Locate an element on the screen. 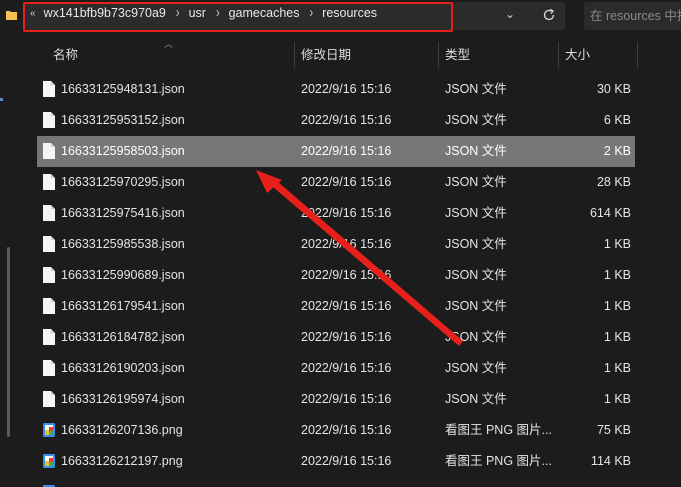 The image size is (681, 487). file-name: 16633125990689.json is located at coordinates (123, 275).